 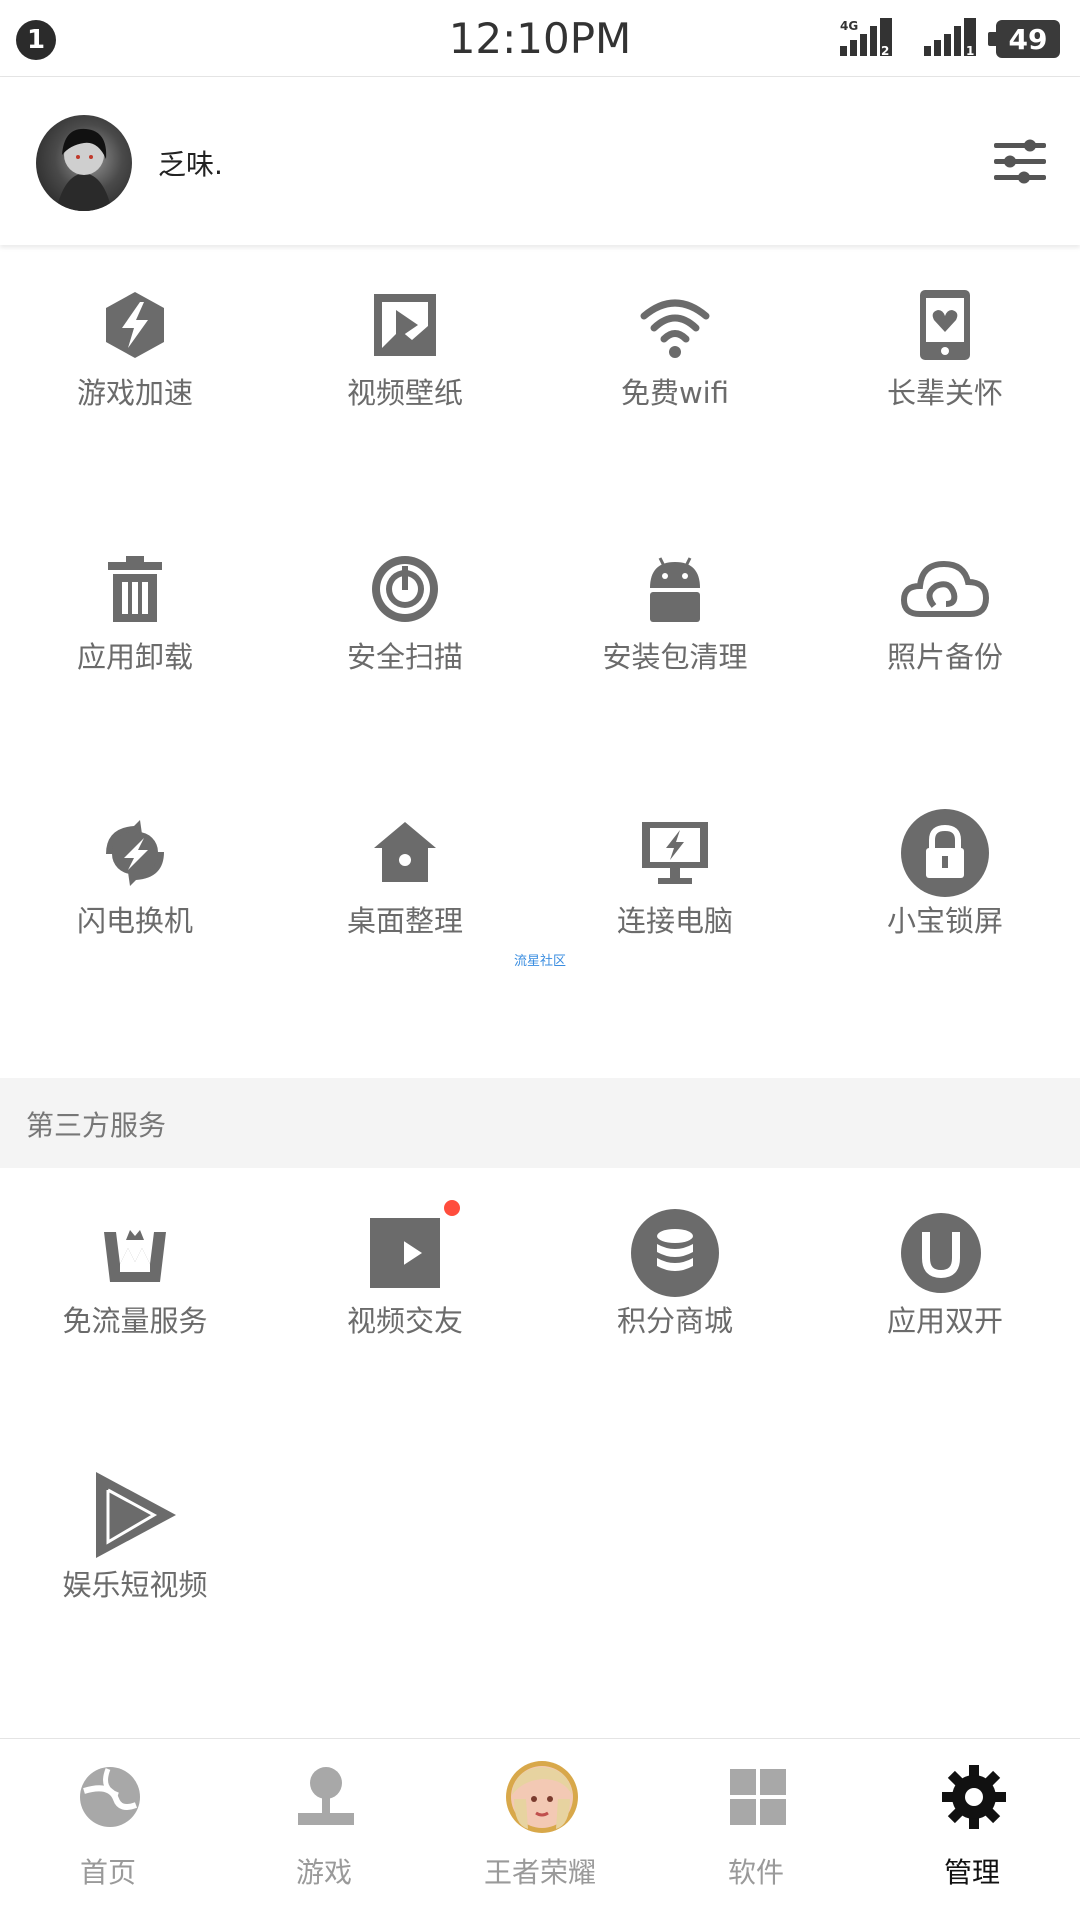 I want to click on tool-label: 免费wifi, so click(x=675, y=393).